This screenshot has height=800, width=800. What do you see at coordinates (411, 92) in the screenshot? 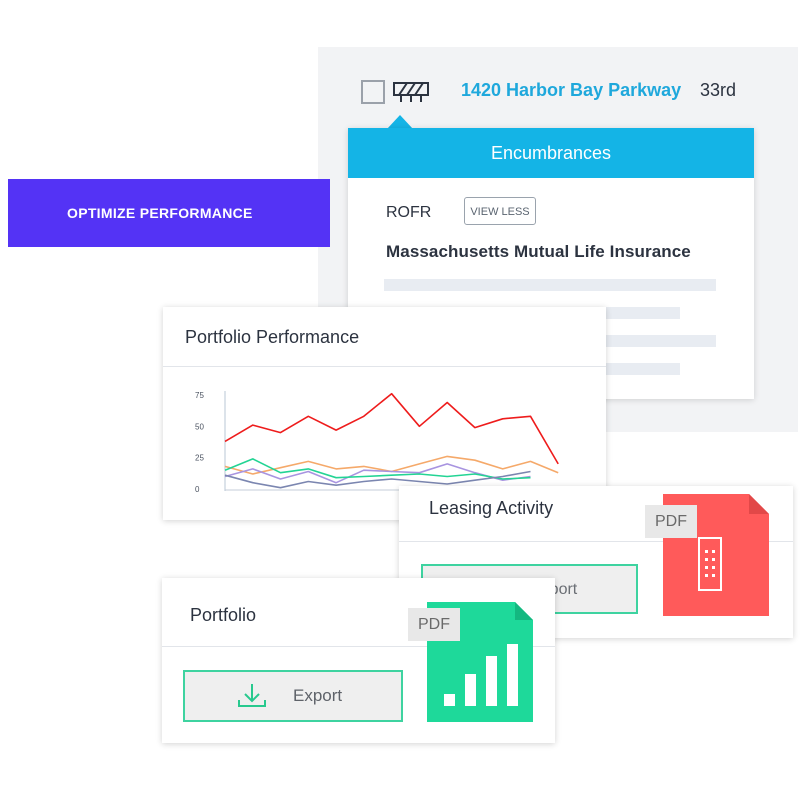
I see `parcel-icon` at bounding box center [411, 92].